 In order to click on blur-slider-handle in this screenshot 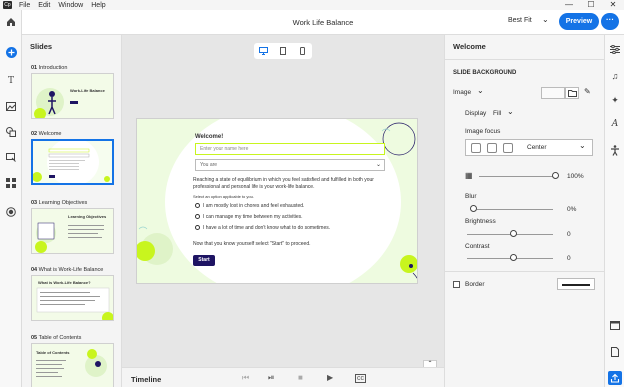, I will do `click(473, 208)`.